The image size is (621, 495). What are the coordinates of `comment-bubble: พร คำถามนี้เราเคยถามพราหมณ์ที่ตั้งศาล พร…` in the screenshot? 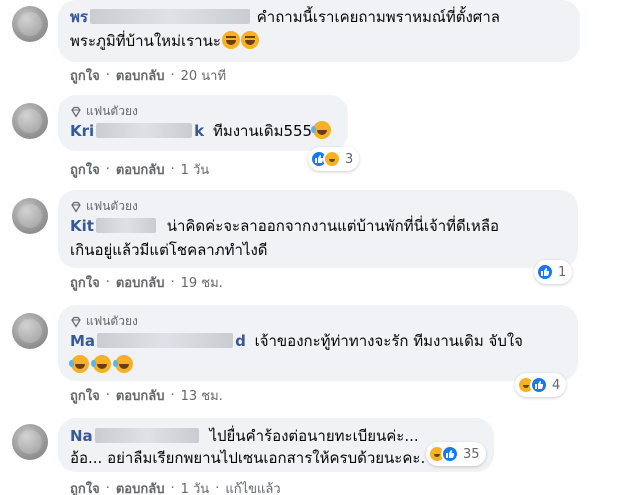 It's located at (319, 31).